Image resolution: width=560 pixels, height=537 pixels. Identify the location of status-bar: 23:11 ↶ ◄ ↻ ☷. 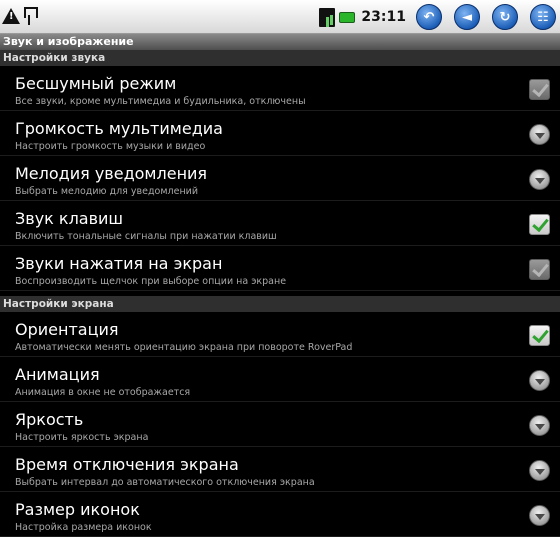
(280, 17).